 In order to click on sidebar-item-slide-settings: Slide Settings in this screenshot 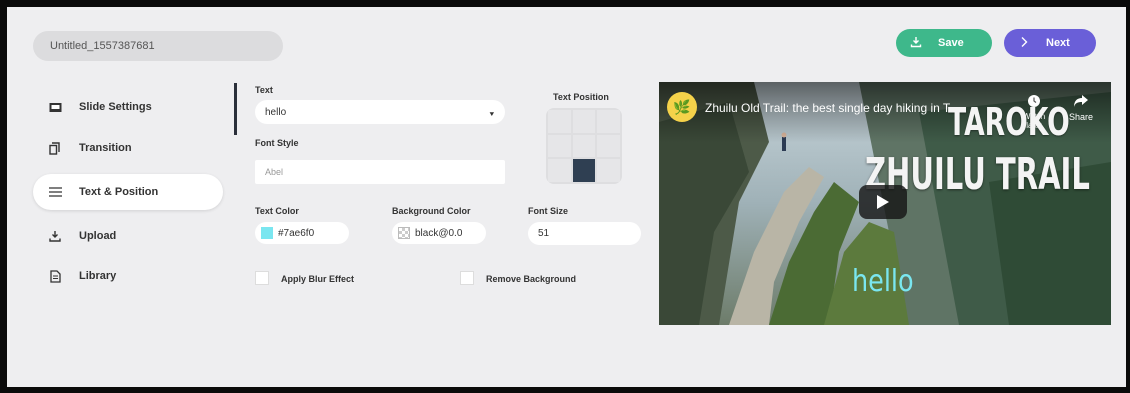, I will do `click(128, 107)`.